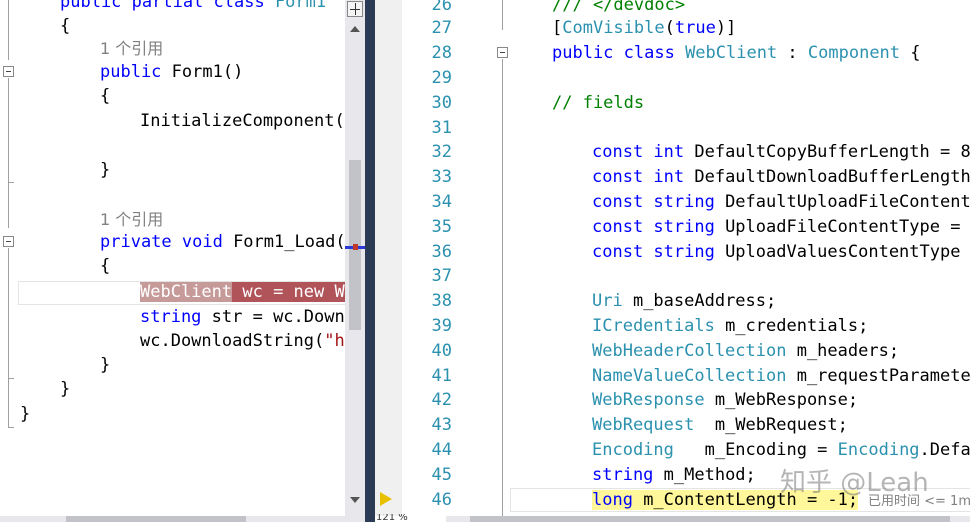  Describe the element at coordinates (370, 261) in the screenshot. I see `editor-splitter` at that location.